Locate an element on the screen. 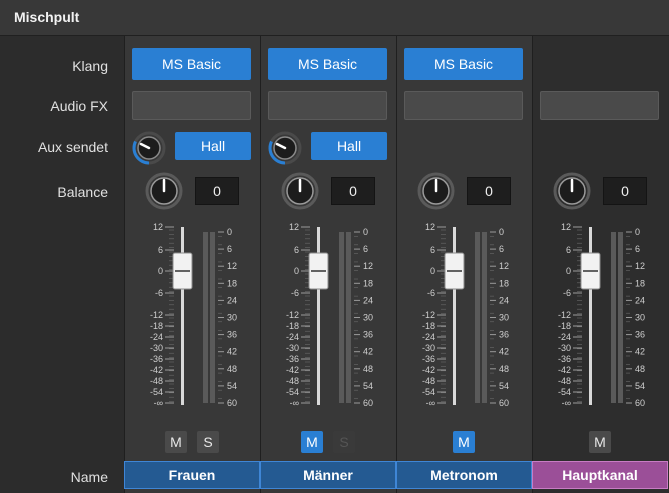 Image resolution: width=669 pixels, height=493 pixels. fader-scale-label: -36 is located at coordinates (564, 359).